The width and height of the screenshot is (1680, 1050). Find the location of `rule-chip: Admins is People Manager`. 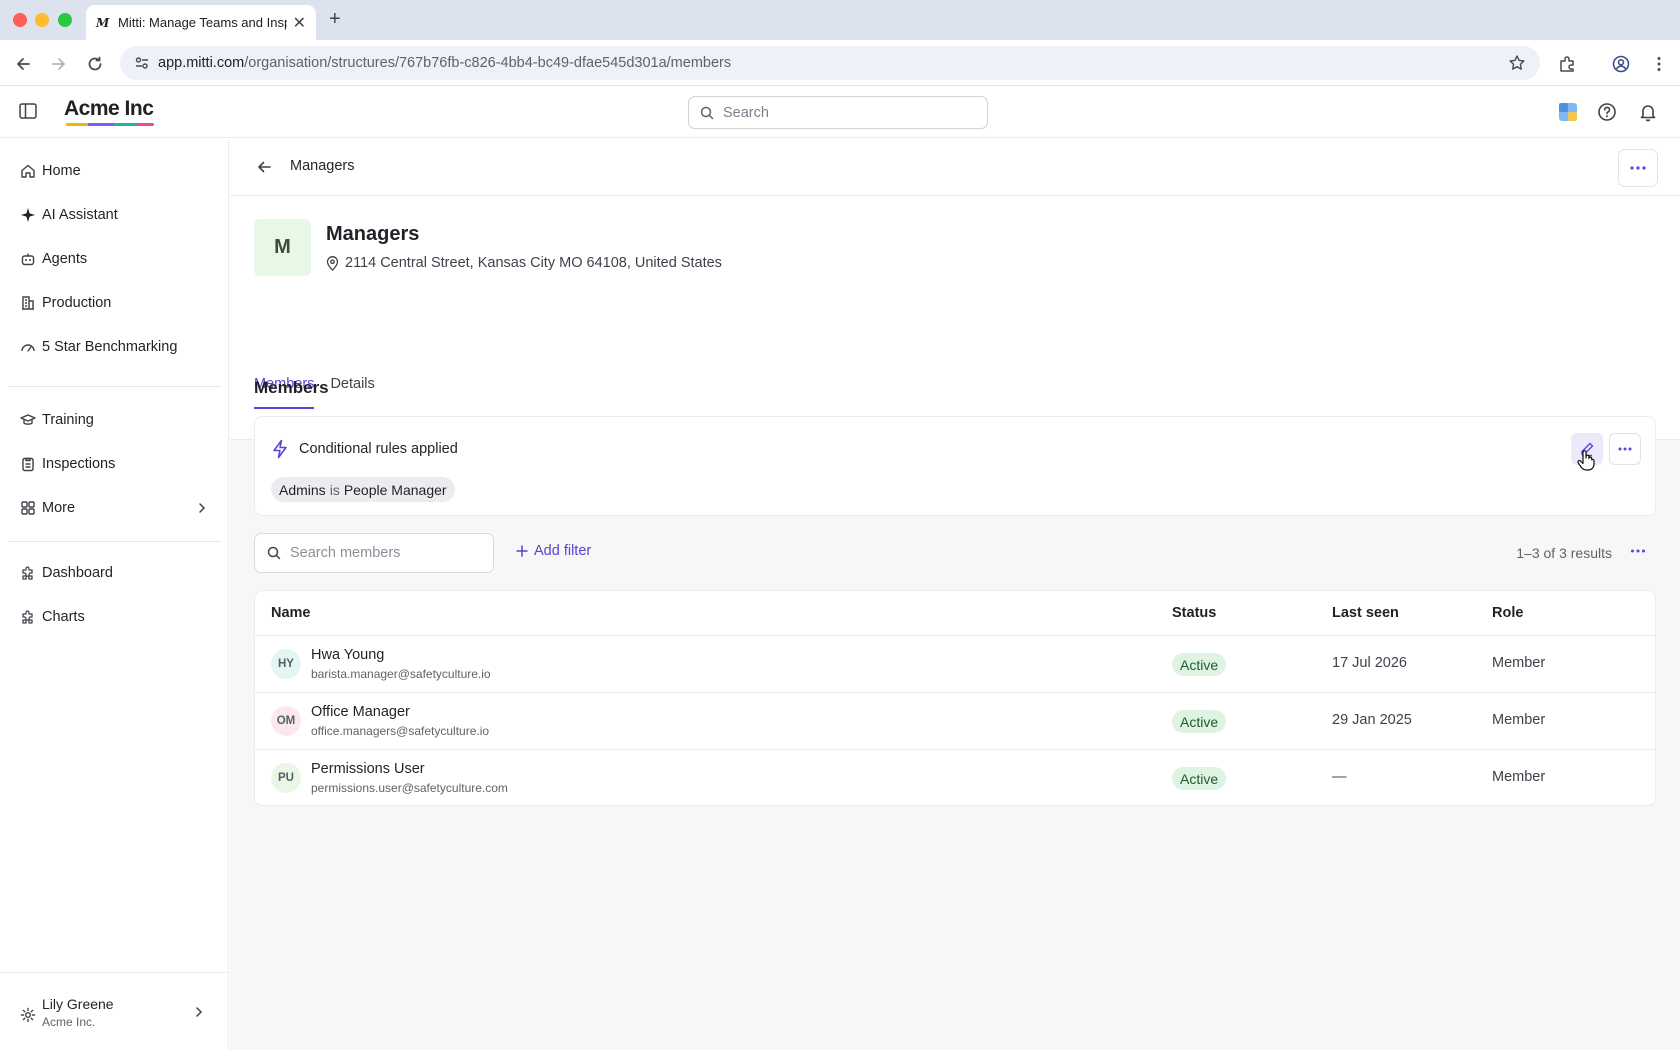

rule-chip: Admins is People Manager is located at coordinates (363, 489).